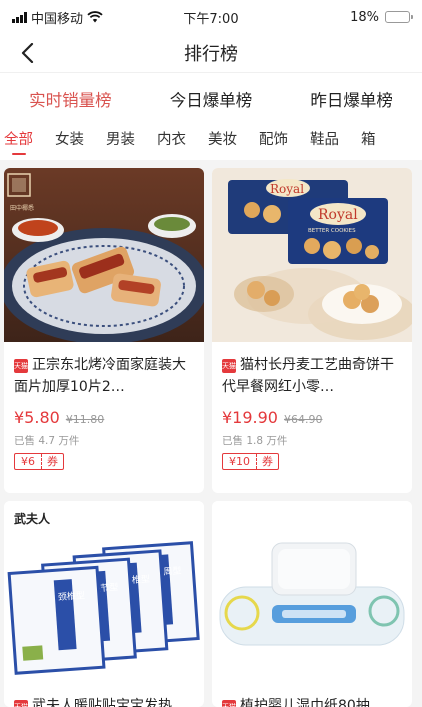  Describe the element at coordinates (19, 17) in the screenshot. I see `signal-icon` at that location.